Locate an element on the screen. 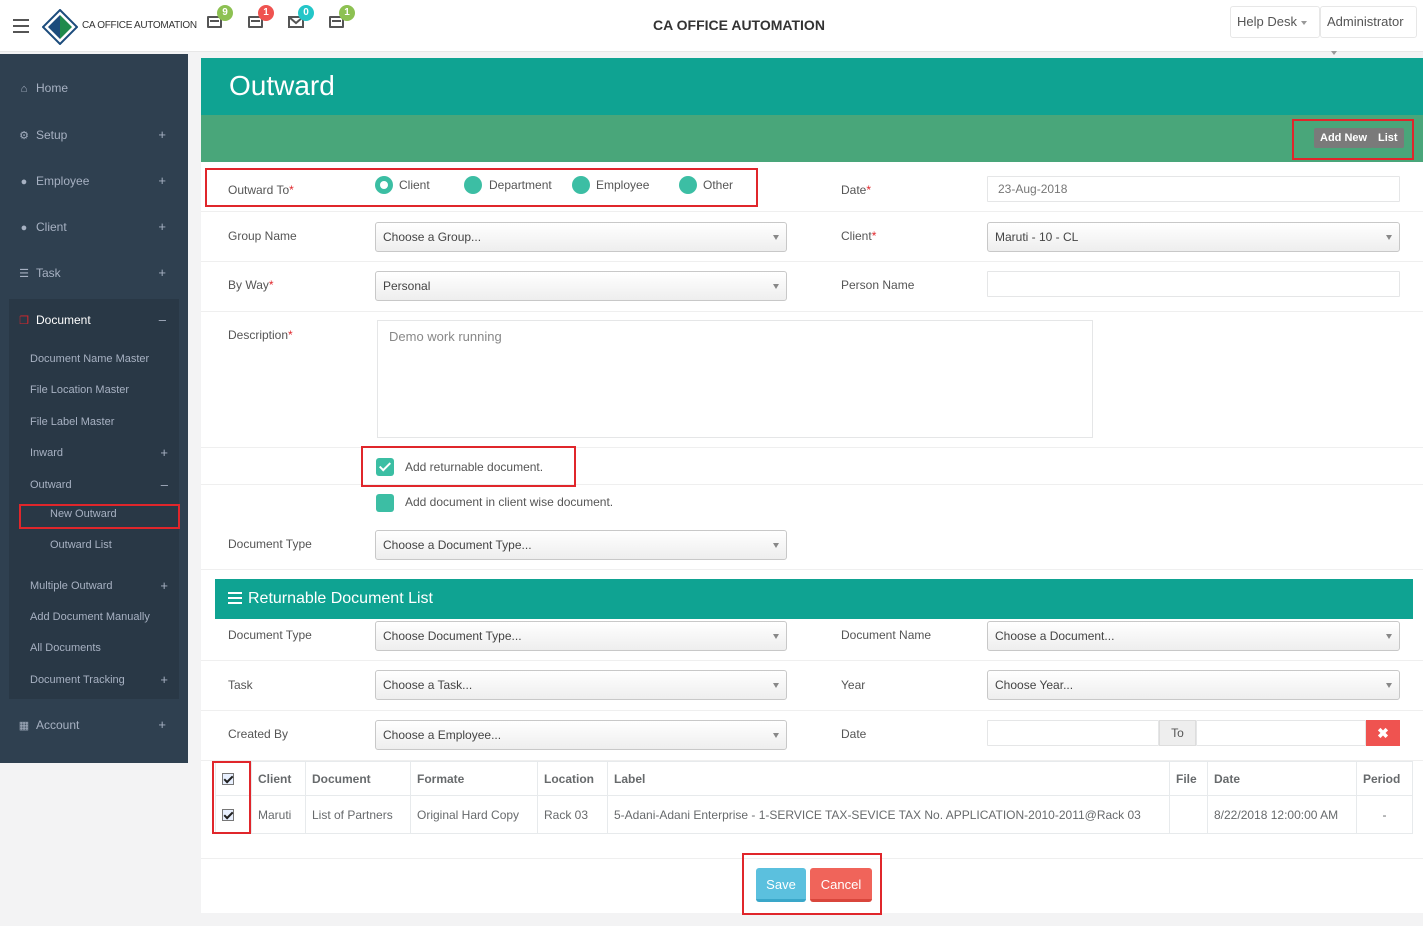 This screenshot has height=926, width=1423. page-header: Outward is located at coordinates (812, 86).